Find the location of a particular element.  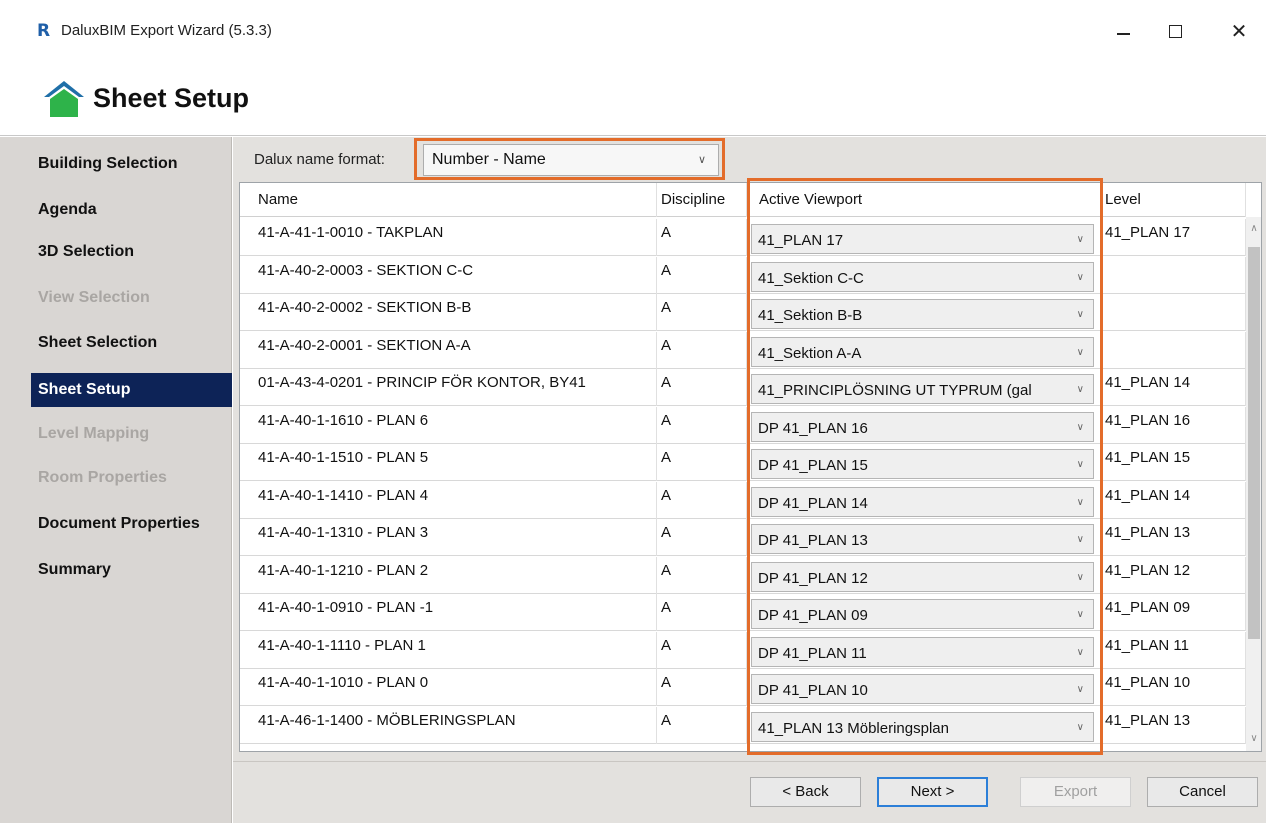

active-viewport-cell: 41_PLAN 13 Möbleringsplan ∨ is located at coordinates (924, 725).